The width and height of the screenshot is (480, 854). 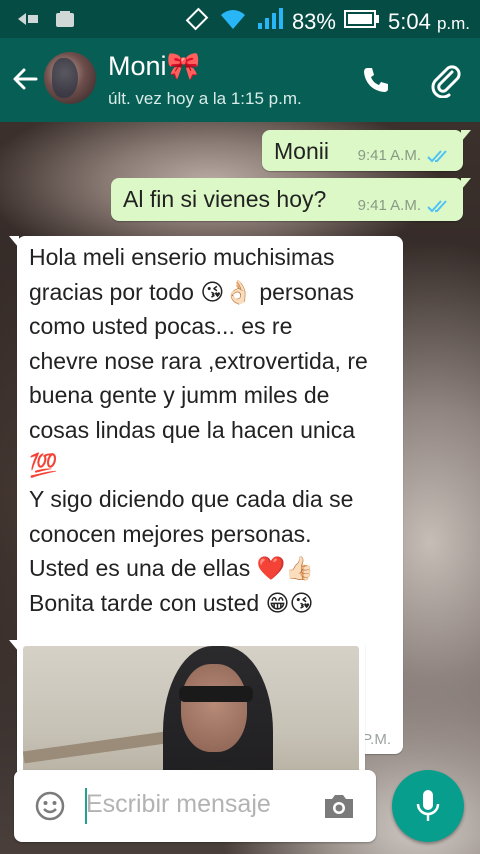 I want to click on status-left-icons, so click(x=46, y=21).